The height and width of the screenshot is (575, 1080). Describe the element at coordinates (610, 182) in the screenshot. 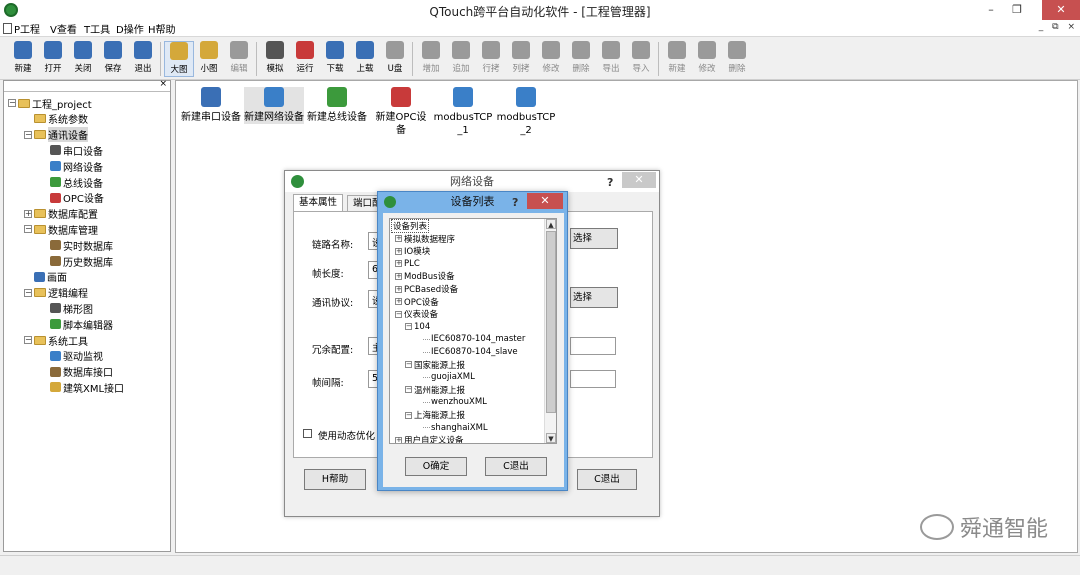

I see `network-dialog-help-button: ?` at that location.